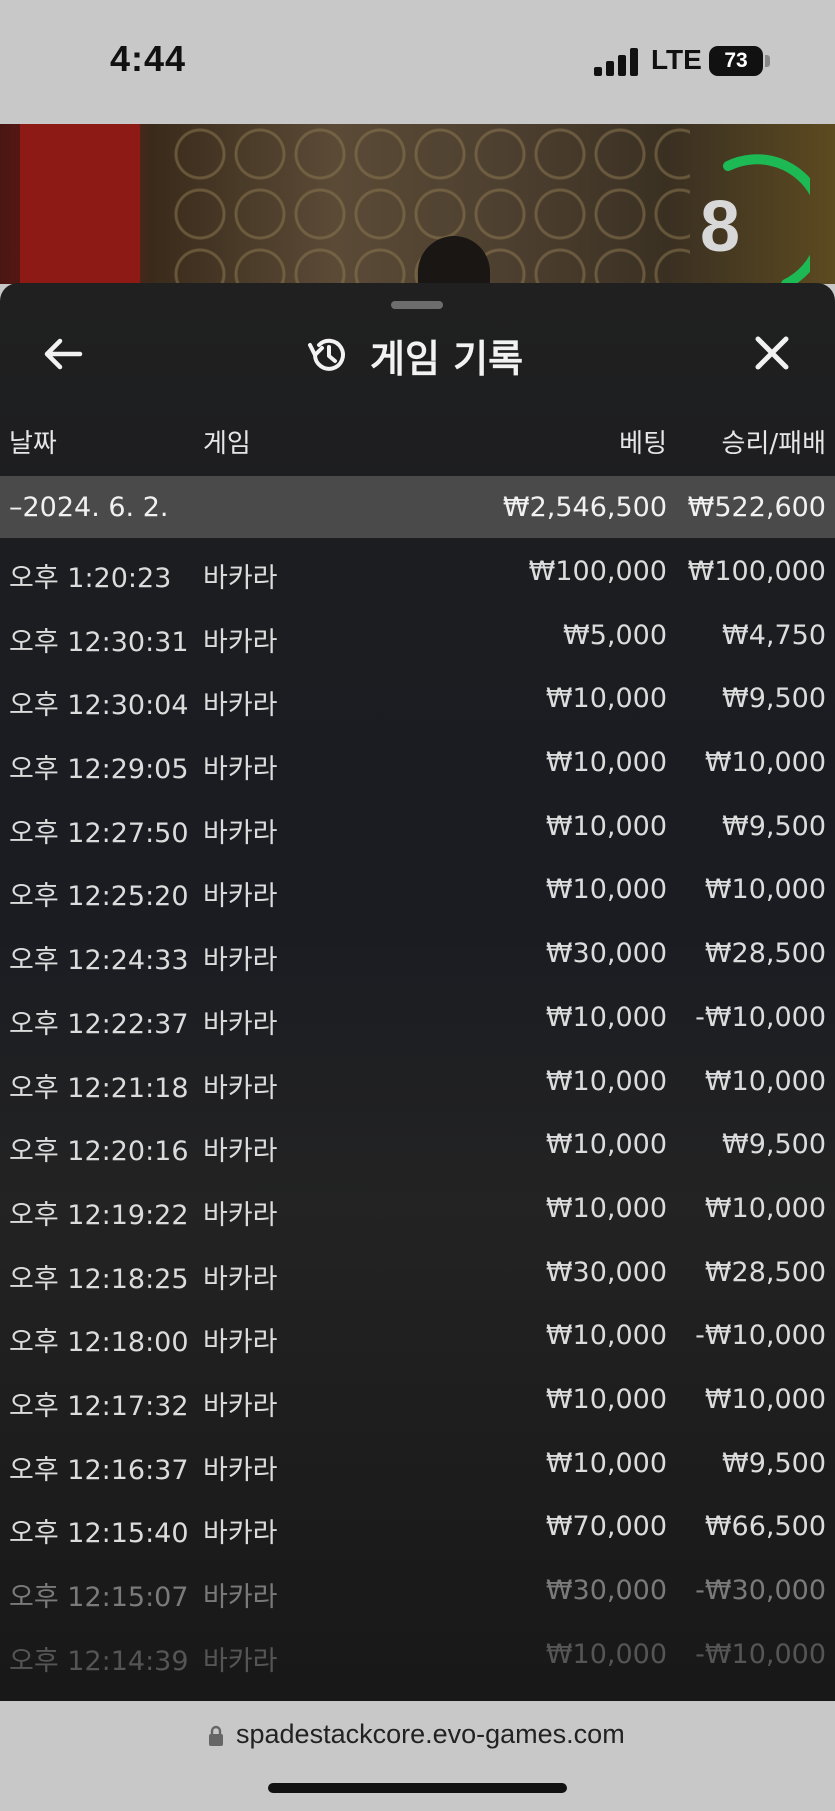 This screenshot has width=835, height=1811. What do you see at coordinates (33, 444) in the screenshot?
I see `column-date: 날짜` at bounding box center [33, 444].